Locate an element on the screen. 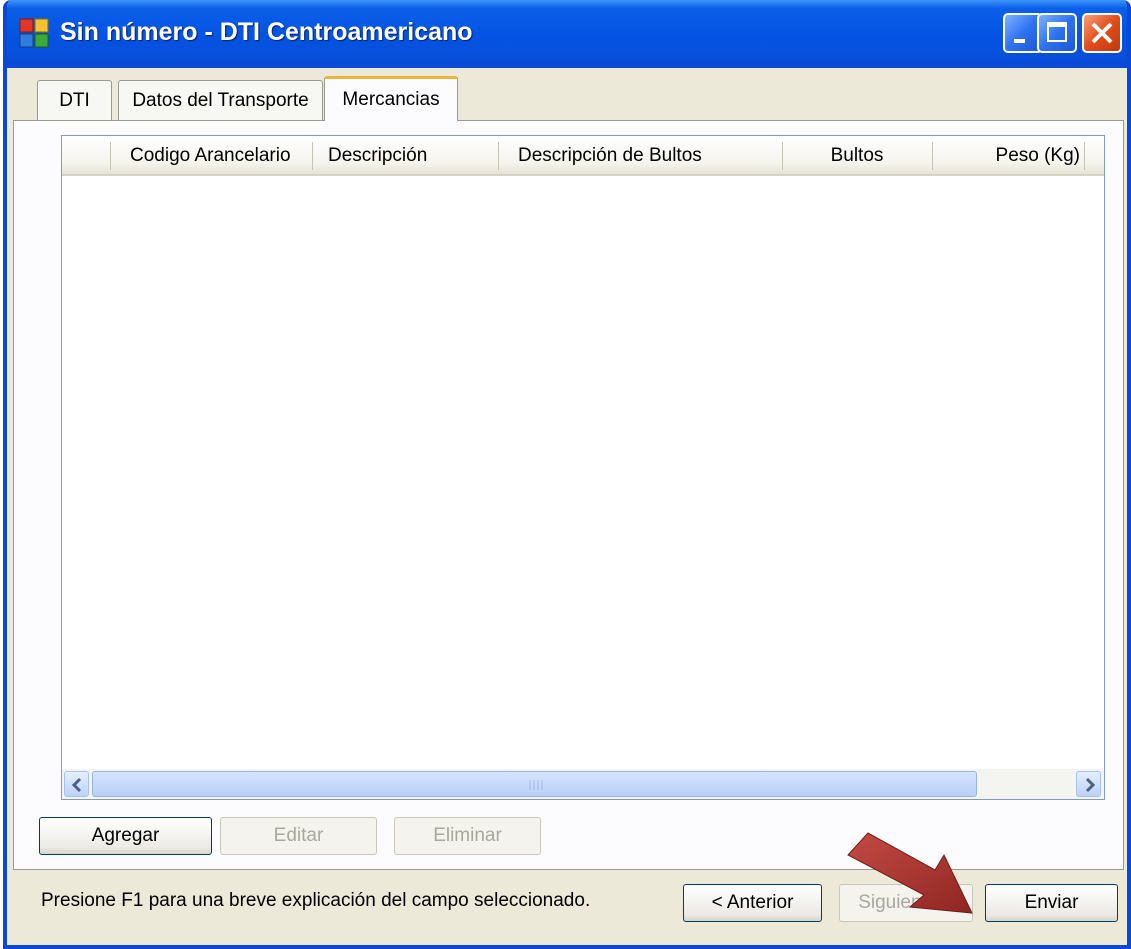 This screenshot has height=949, width=1131. chevron-left-icon is located at coordinates (76, 785).